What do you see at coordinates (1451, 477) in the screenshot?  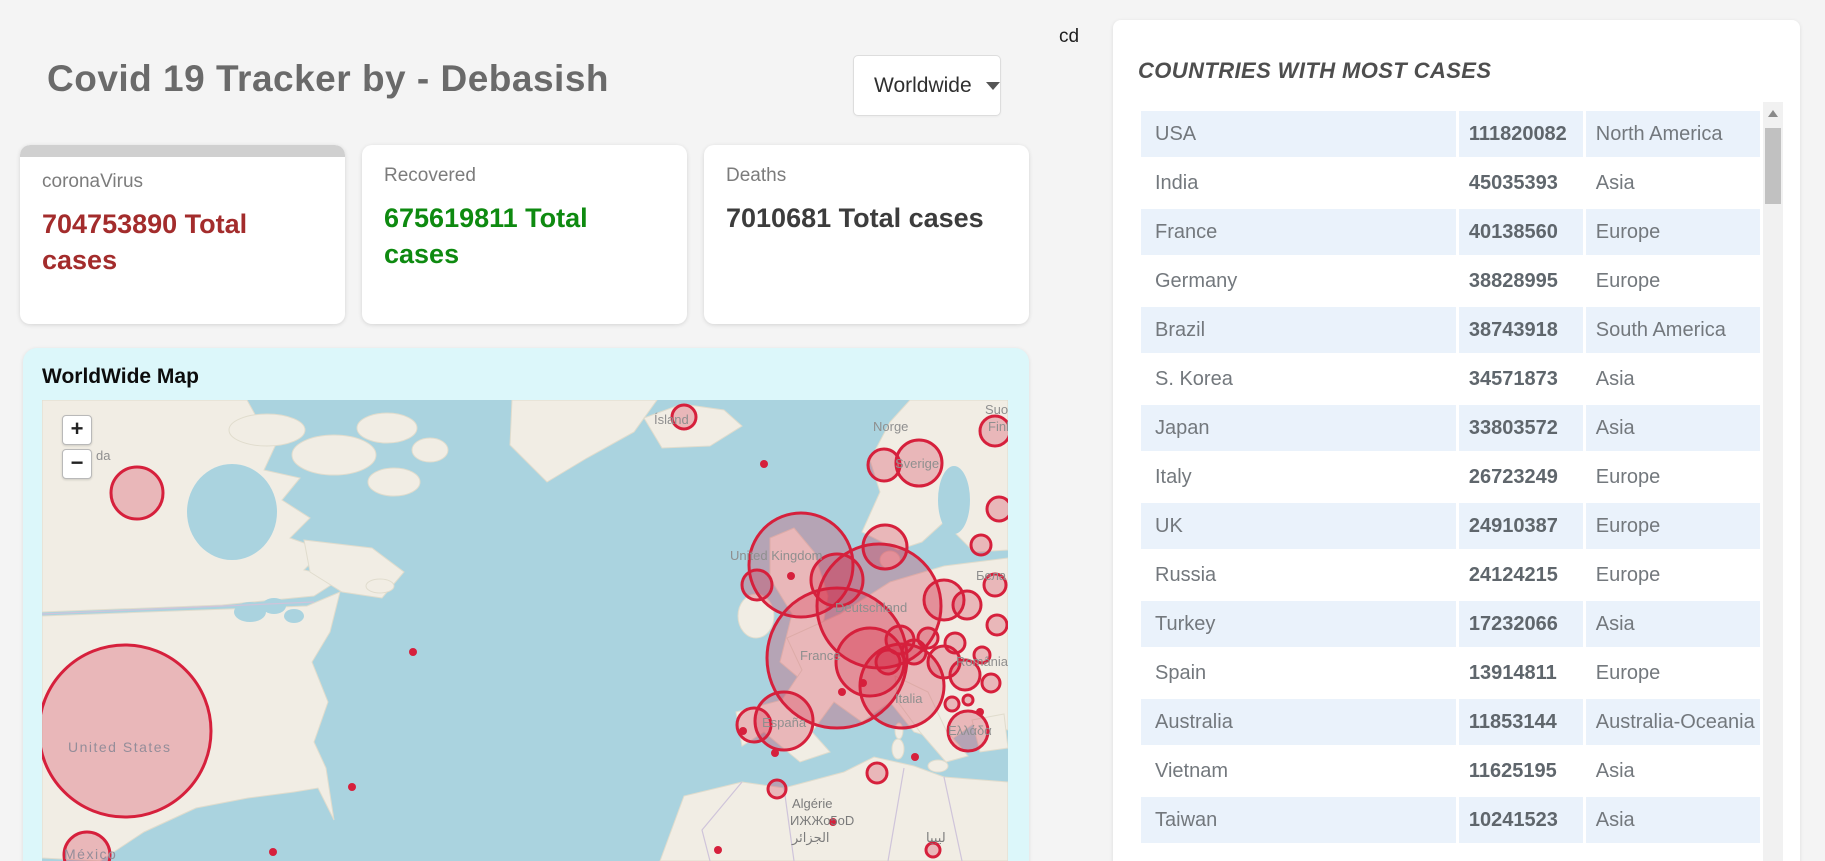 I see `table-row: Italy 26723249 Europe` at bounding box center [1451, 477].